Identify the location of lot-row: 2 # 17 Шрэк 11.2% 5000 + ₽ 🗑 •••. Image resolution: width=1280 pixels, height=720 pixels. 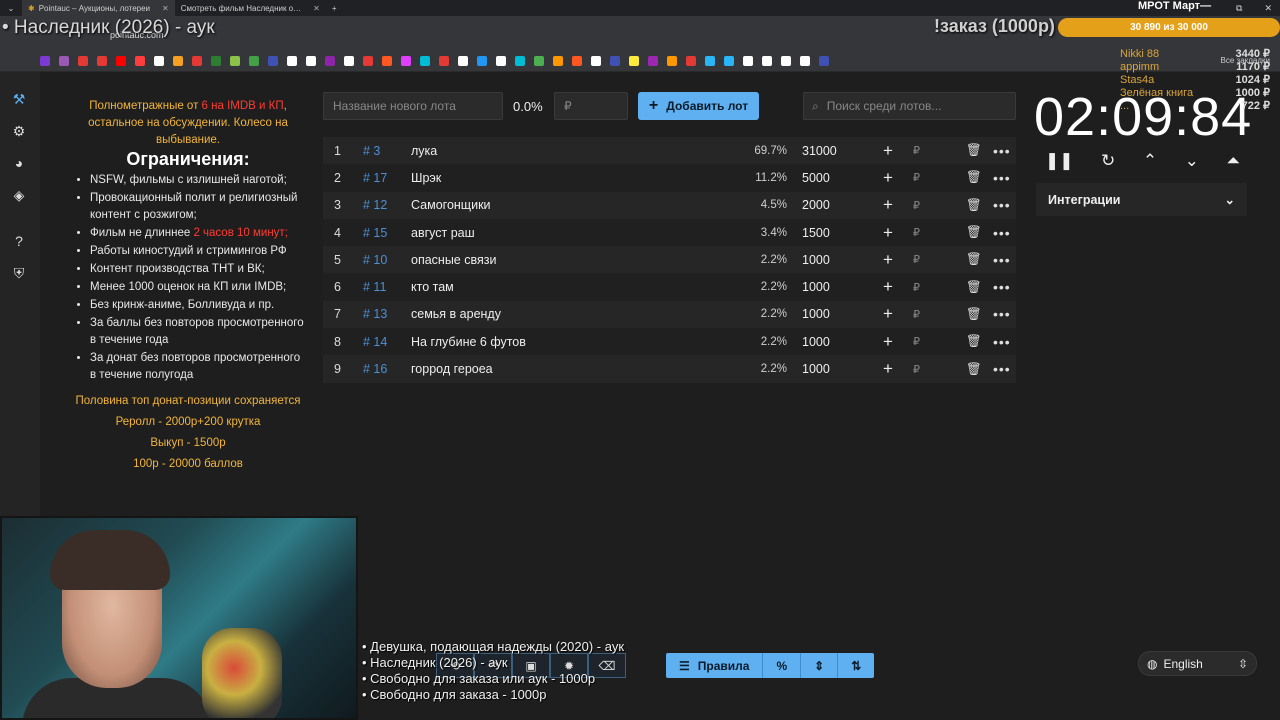
(669, 178).